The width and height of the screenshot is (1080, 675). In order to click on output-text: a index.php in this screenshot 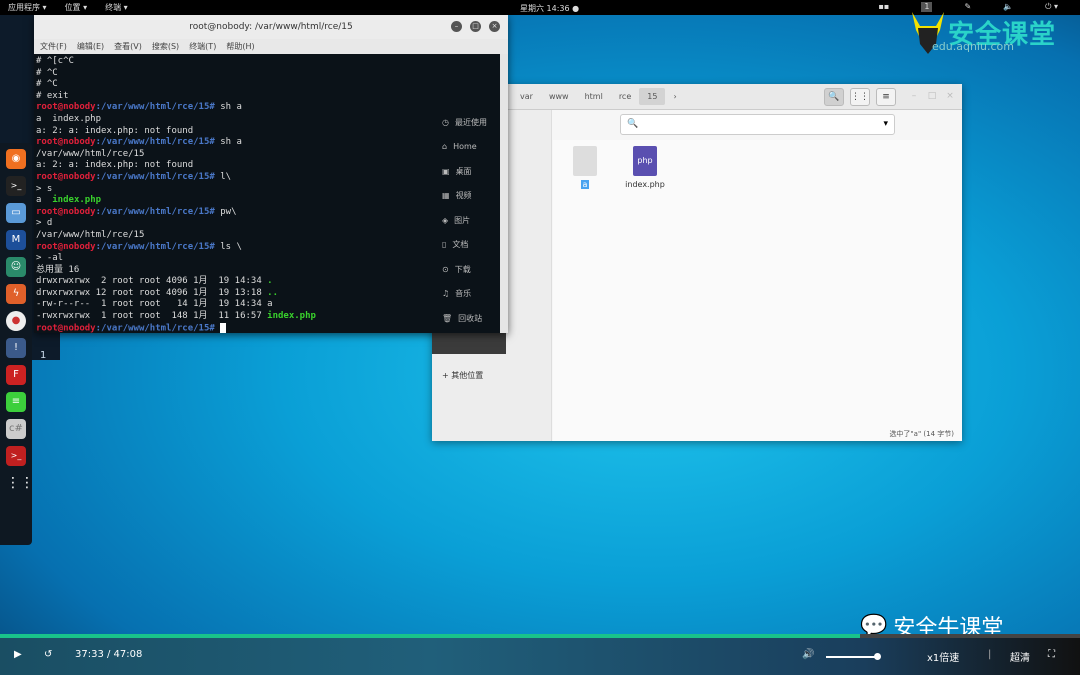, I will do `click(69, 118)`.